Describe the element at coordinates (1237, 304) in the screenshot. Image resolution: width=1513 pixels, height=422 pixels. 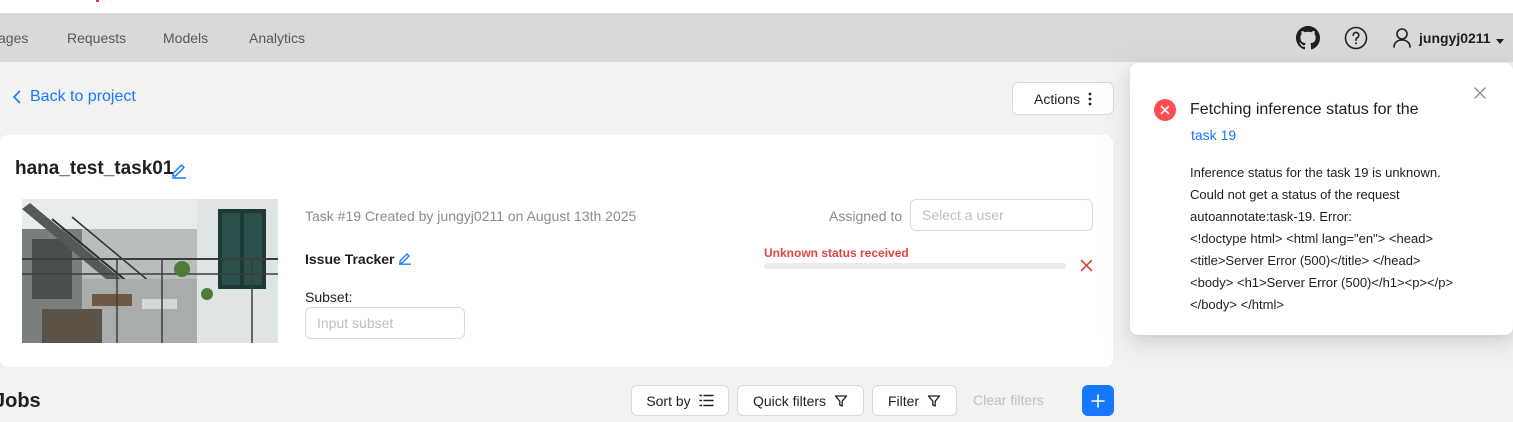
I see `notification-body-line: </body> </html>` at that location.